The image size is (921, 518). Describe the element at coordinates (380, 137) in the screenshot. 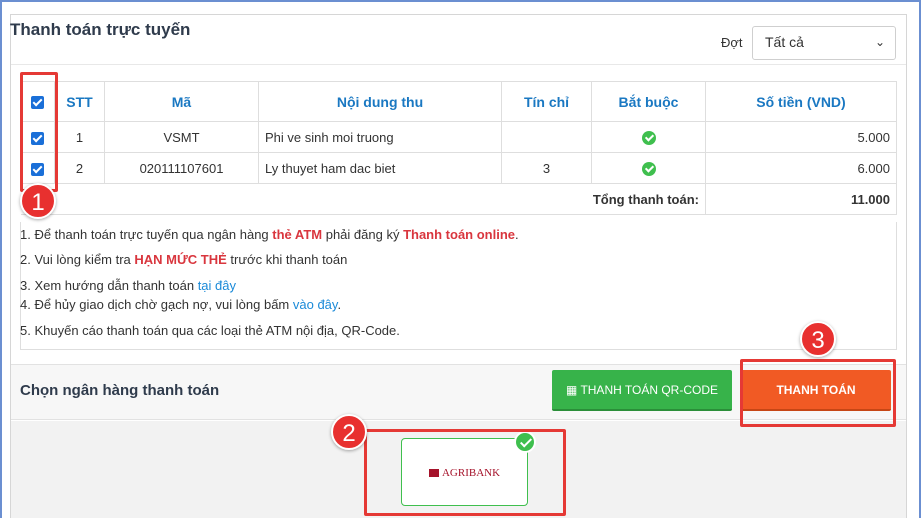

I see `cell-noi-dung: Phi ve sinh moi truong` at that location.